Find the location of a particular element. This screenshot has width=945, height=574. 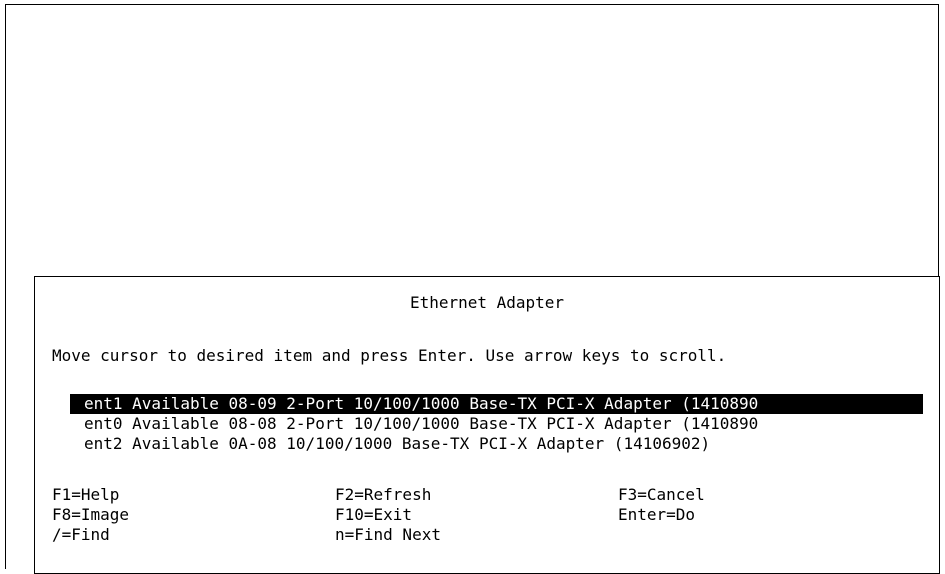

find-next-key: n=Find Next is located at coordinates (388, 535).